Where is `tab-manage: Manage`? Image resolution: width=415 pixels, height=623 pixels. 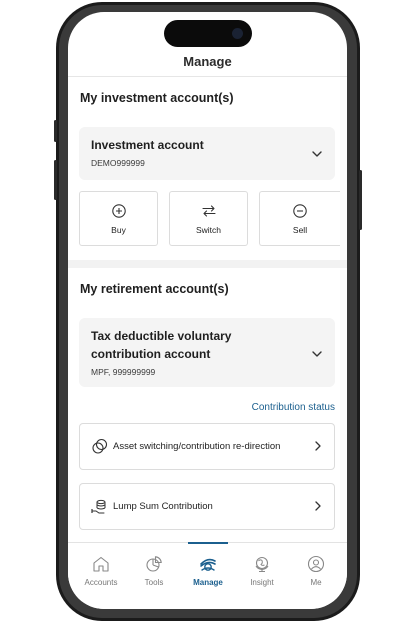 tab-manage: Manage is located at coordinates (208, 572).